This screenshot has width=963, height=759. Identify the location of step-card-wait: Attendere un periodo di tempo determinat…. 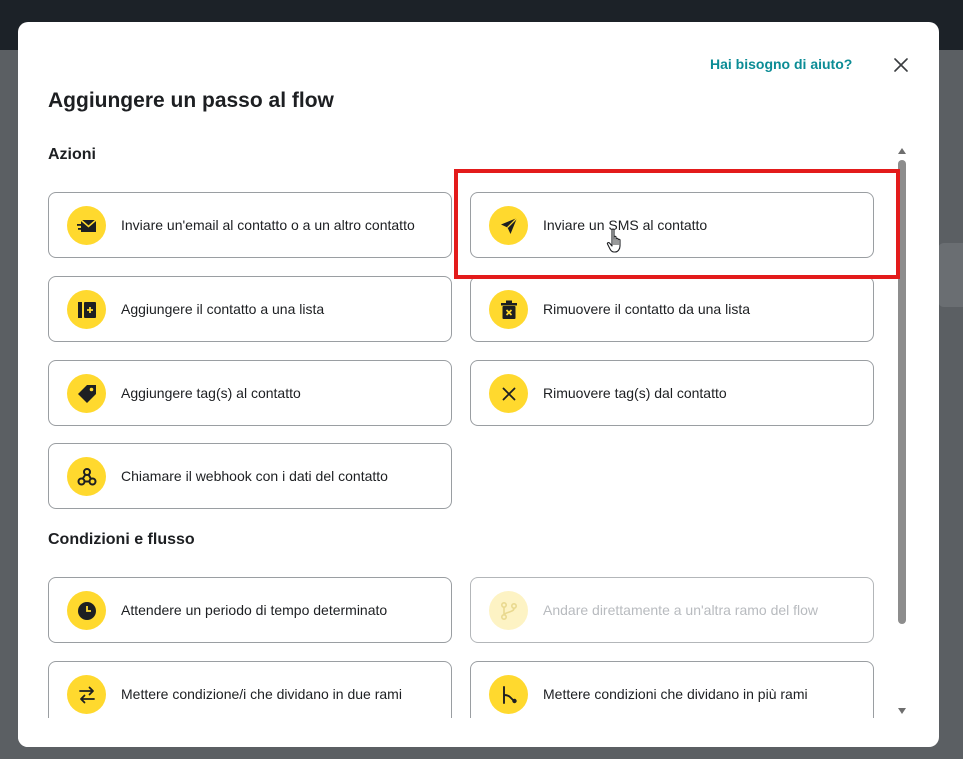
(250, 610).